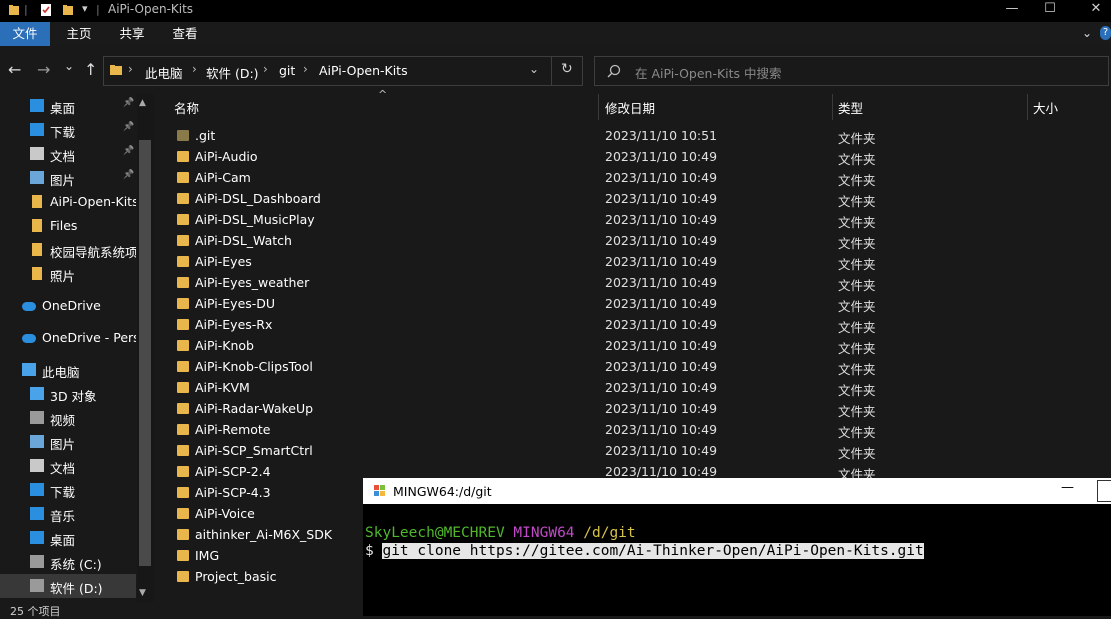 This screenshot has width=1111, height=619. Describe the element at coordinates (46, 10) in the screenshot. I see `properties-icon` at that location.